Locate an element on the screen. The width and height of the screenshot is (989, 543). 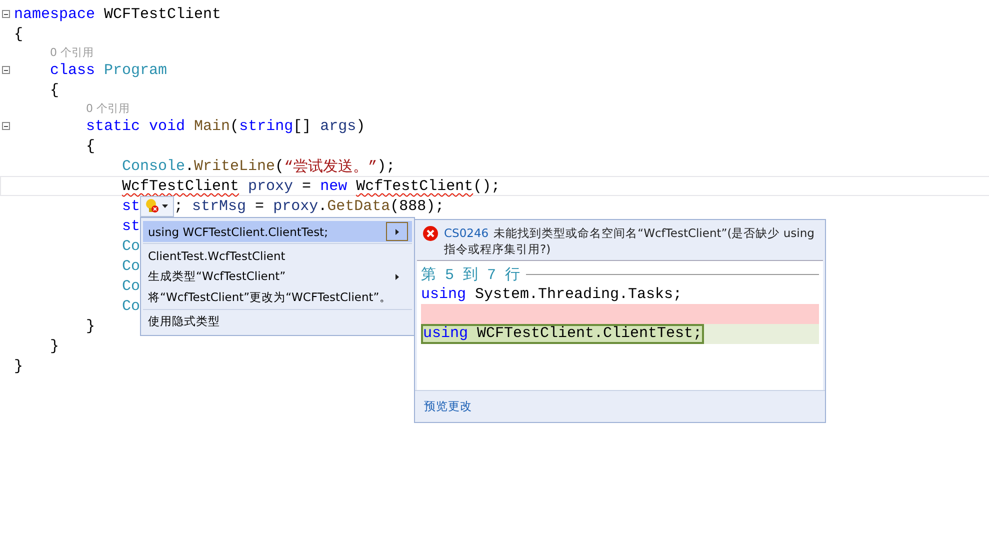
code-token: System.Threading.Tasks; is located at coordinates (578, 294).